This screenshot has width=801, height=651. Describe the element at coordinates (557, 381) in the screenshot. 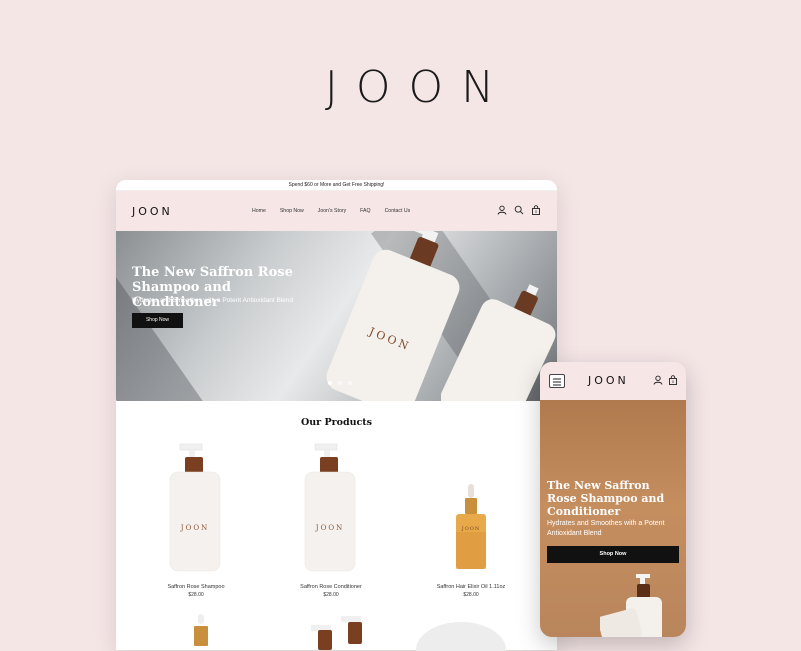

I see `menu-icon` at that location.